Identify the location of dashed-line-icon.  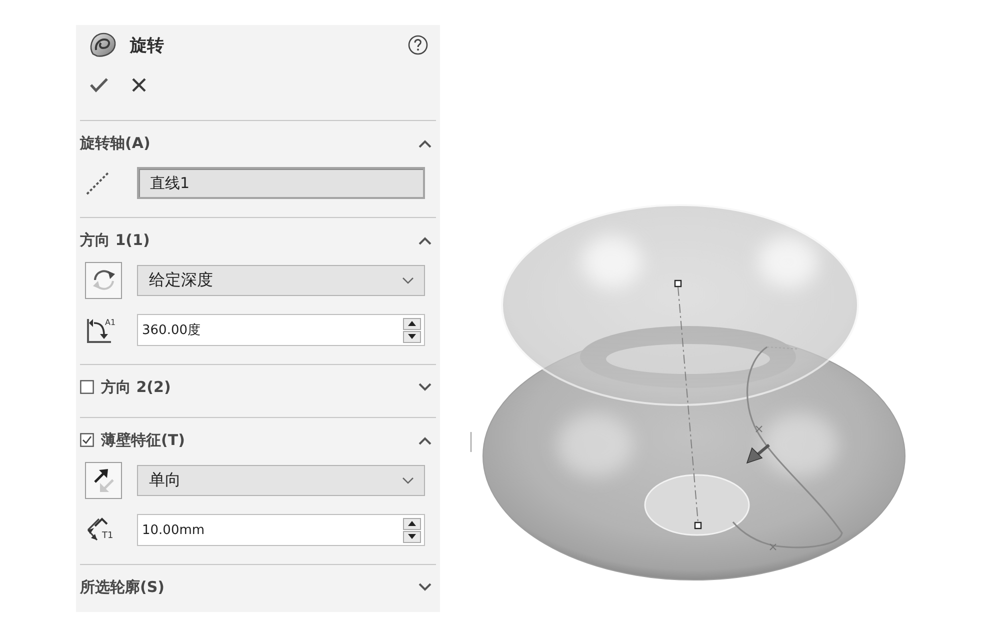
(98, 183).